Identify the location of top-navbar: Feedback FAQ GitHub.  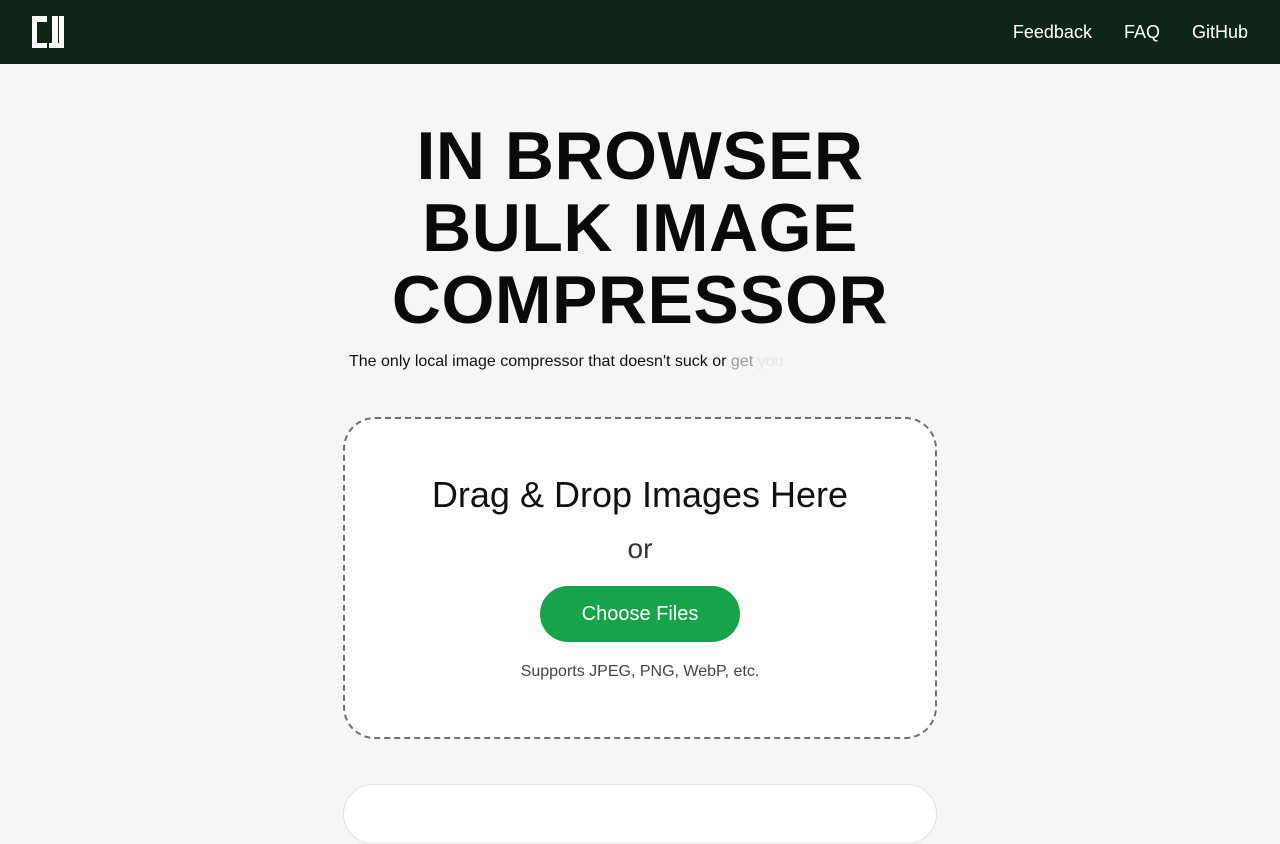
(640, 32).